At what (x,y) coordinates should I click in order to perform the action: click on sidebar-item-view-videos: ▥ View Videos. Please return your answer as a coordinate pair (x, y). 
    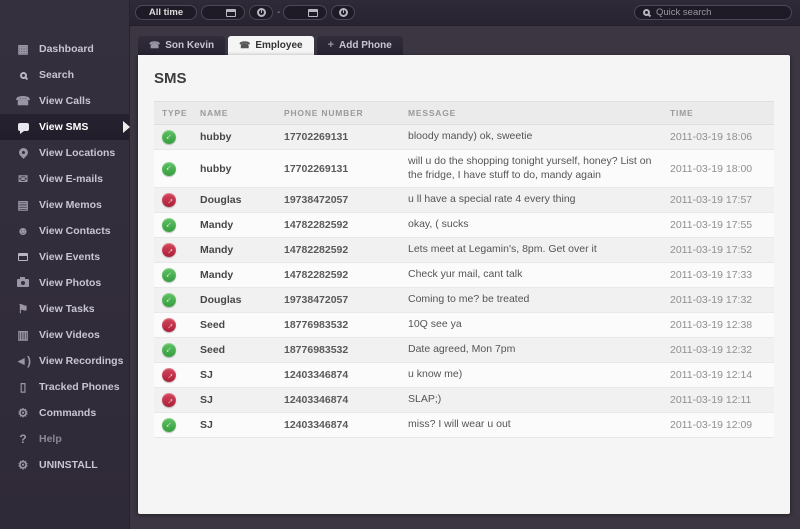
    Looking at the image, I should click on (64, 335).